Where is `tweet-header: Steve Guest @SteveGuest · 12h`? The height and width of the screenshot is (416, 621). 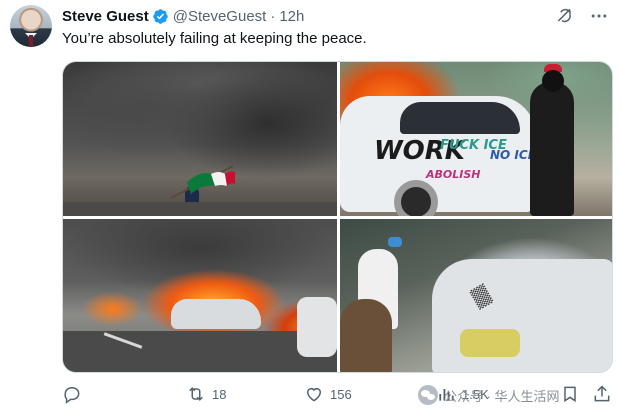 tweet-header: Steve Guest @SteveGuest · 12h is located at coordinates (183, 16).